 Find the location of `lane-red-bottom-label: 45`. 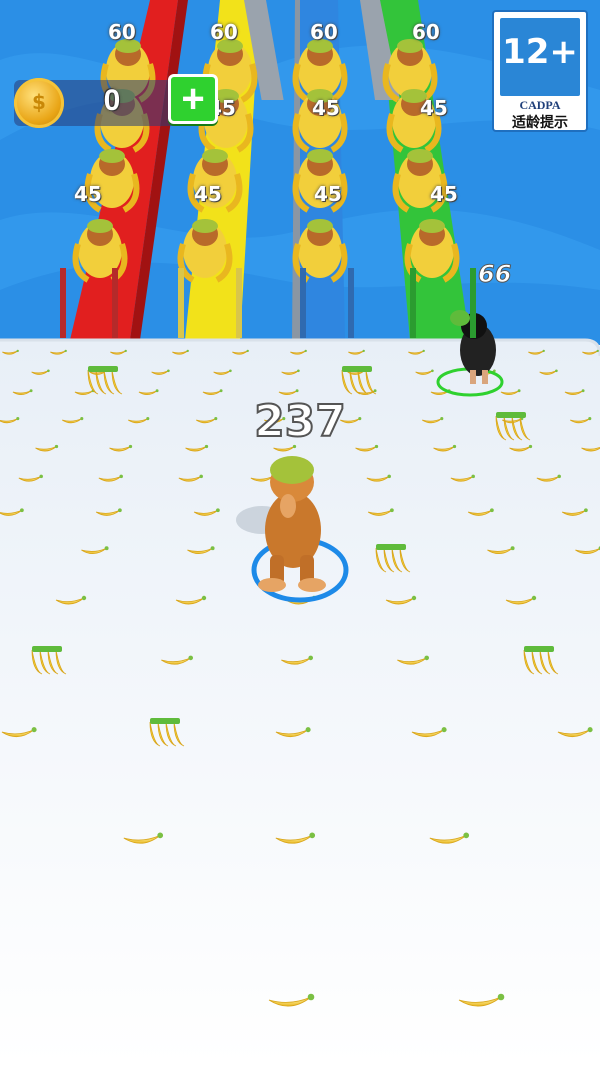

lane-red-bottom-label: 45 is located at coordinates (88, 194).